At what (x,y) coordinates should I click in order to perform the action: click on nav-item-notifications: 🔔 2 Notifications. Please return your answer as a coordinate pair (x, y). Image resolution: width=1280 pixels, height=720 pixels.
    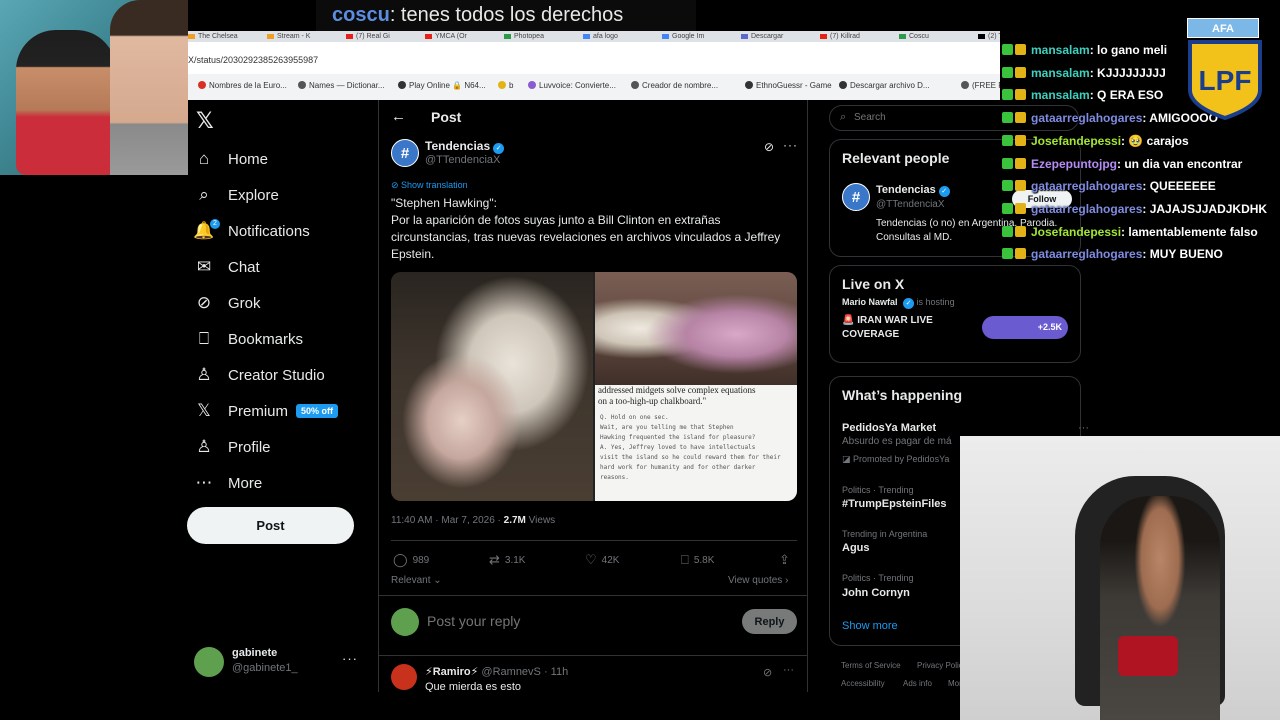
    Looking at the image, I should click on (251, 231).